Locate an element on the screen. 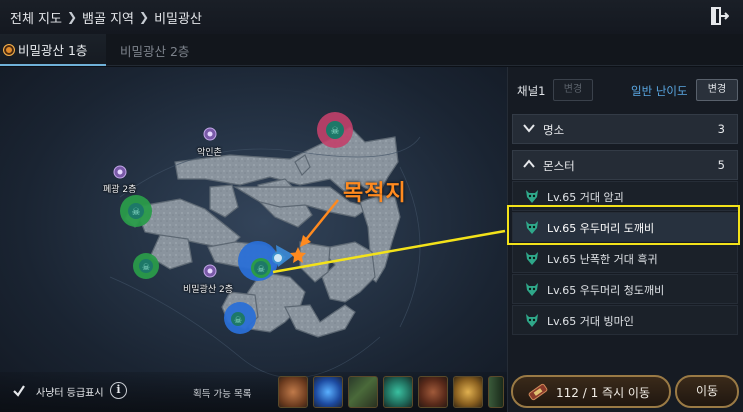  chevron-down-icon is located at coordinates (529, 128).